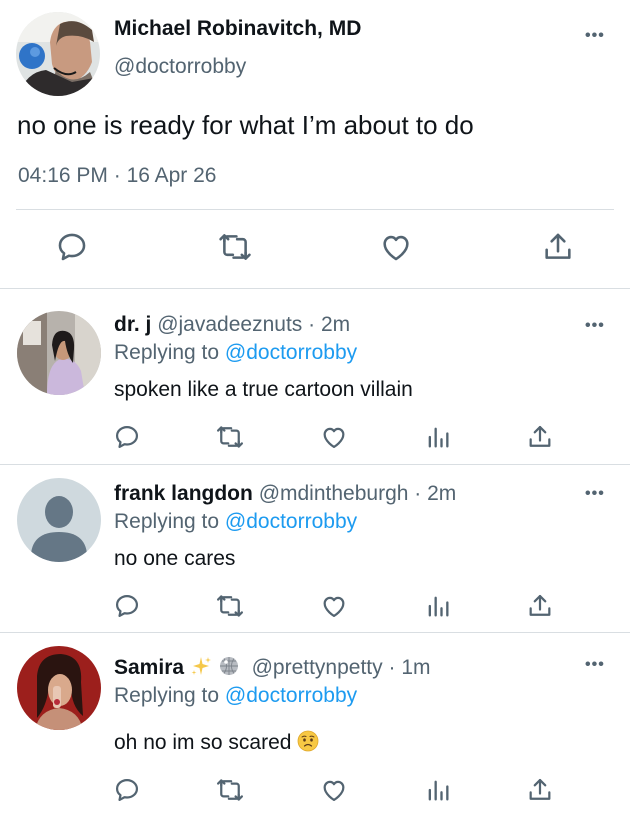 This screenshot has width=630, height=821. Describe the element at coordinates (315, 209) in the screenshot. I see `divider` at that location.